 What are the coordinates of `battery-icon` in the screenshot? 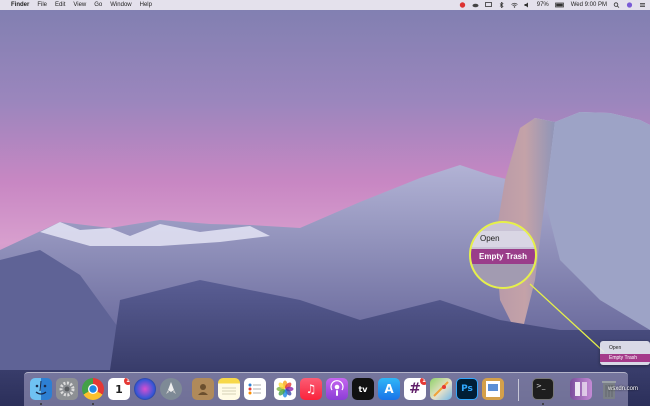 It's located at (559, 5).